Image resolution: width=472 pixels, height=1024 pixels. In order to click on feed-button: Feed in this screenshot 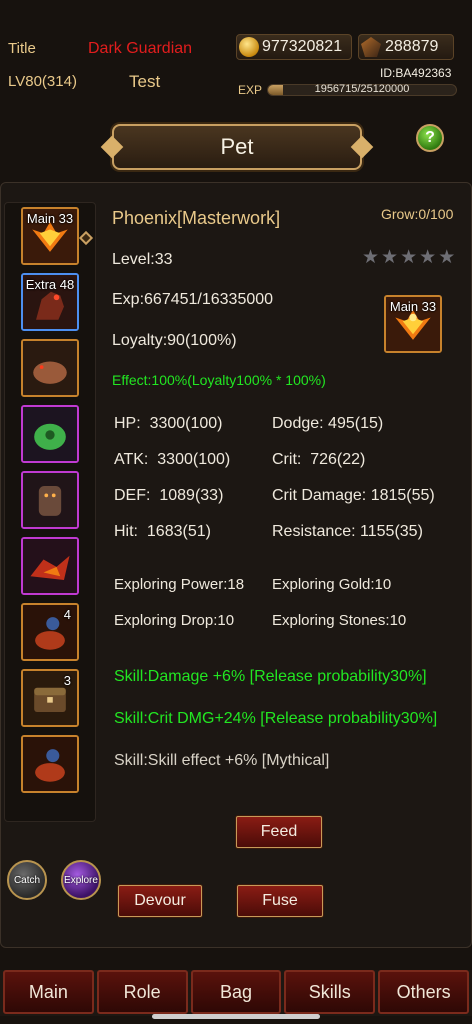, I will do `click(279, 832)`.